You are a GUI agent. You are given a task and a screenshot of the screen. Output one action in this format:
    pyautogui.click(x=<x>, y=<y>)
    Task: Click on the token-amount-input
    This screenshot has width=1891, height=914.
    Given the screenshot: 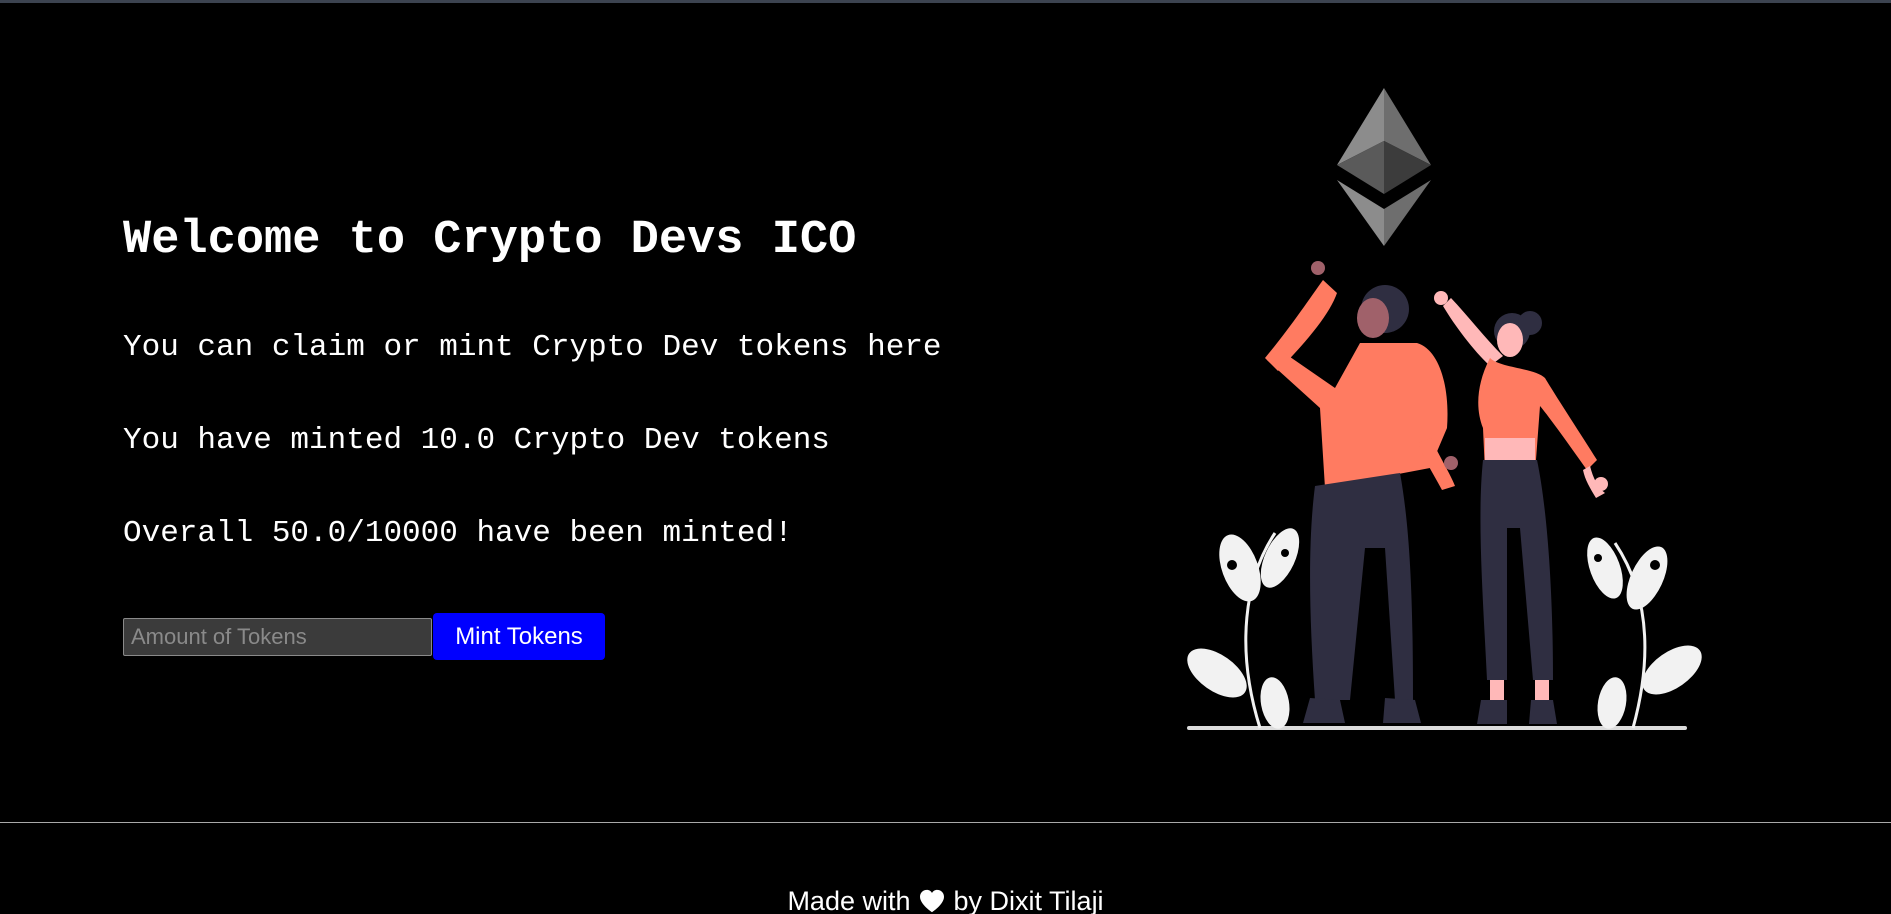 What is the action you would take?
    pyautogui.click(x=277, y=637)
    